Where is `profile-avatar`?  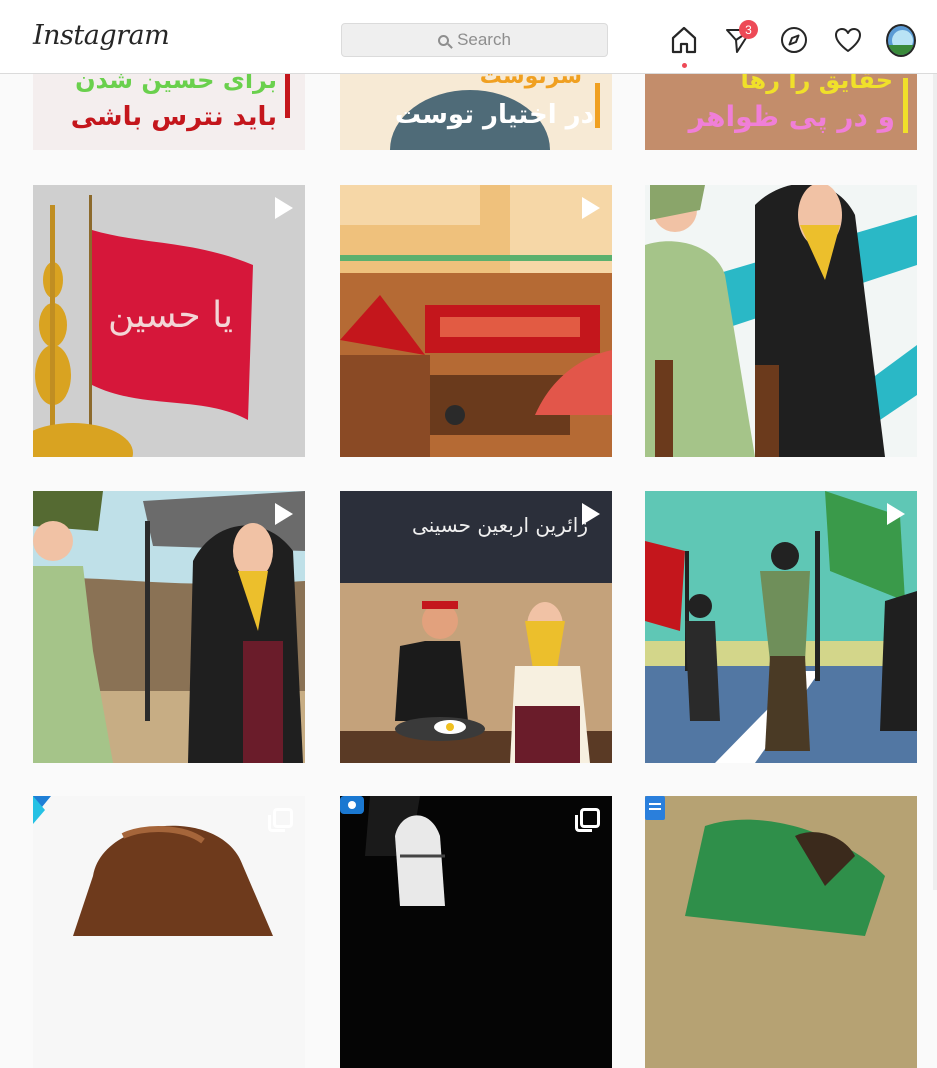 profile-avatar is located at coordinates (901, 40).